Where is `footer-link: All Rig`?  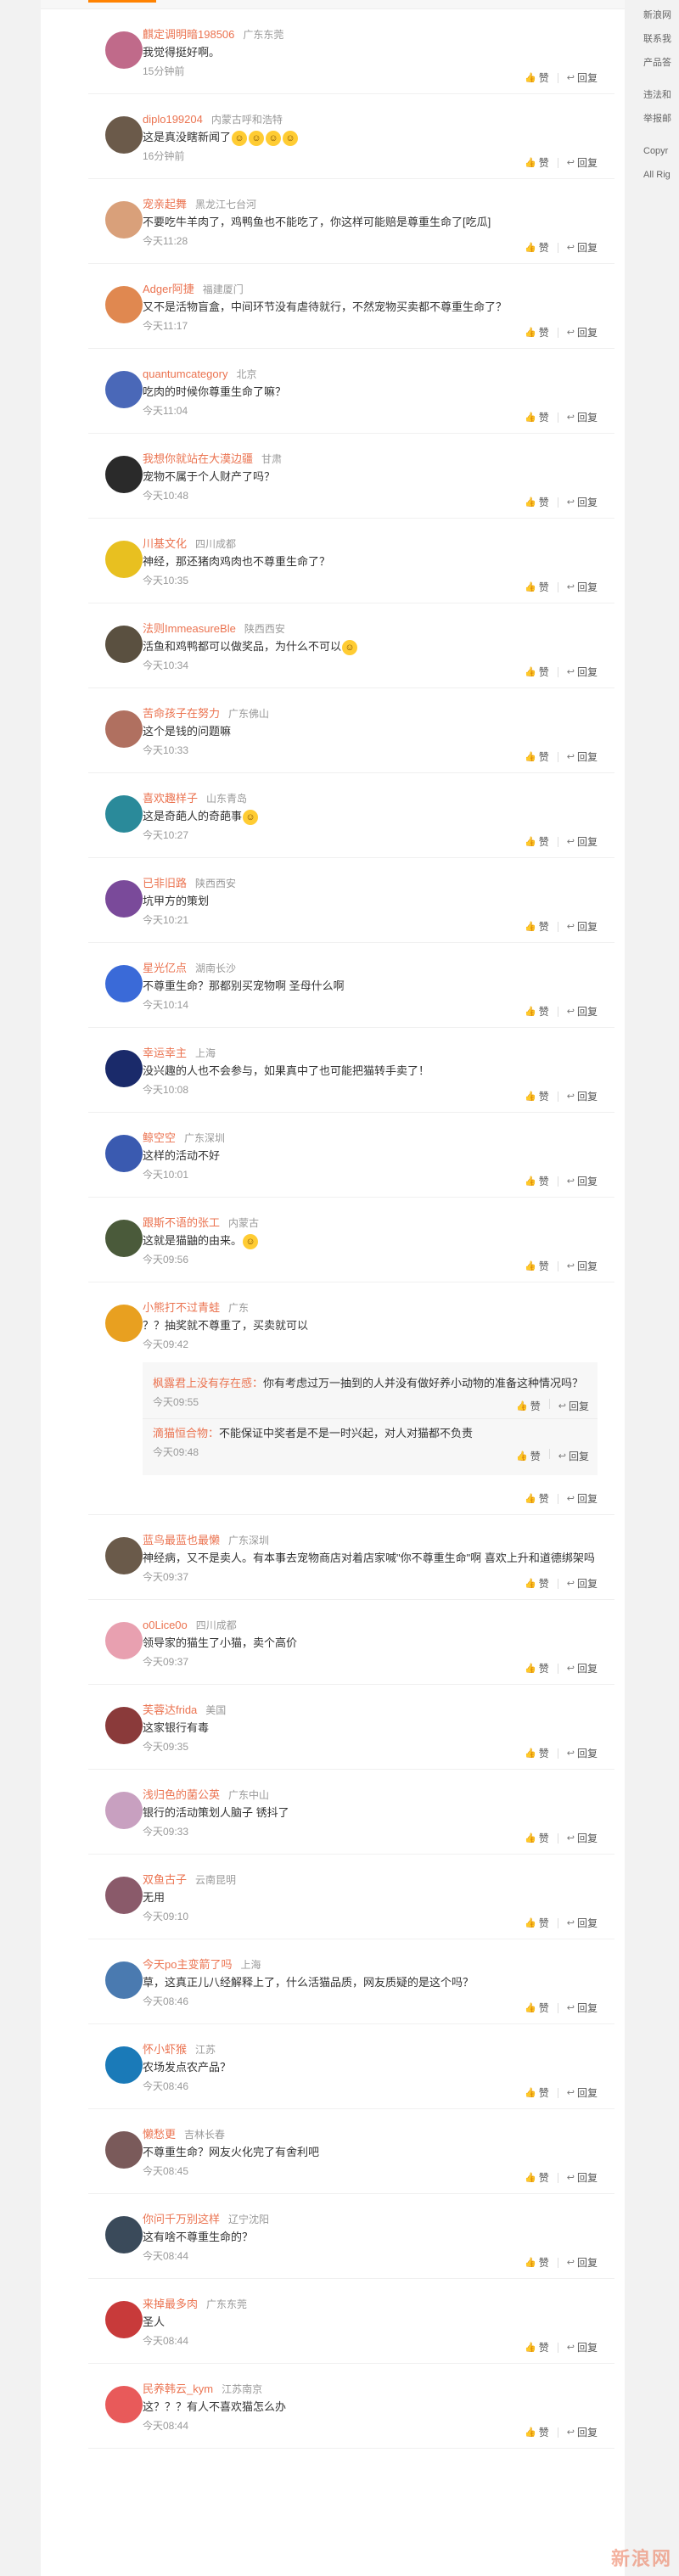
footer-link: All Rig is located at coordinates (661, 175).